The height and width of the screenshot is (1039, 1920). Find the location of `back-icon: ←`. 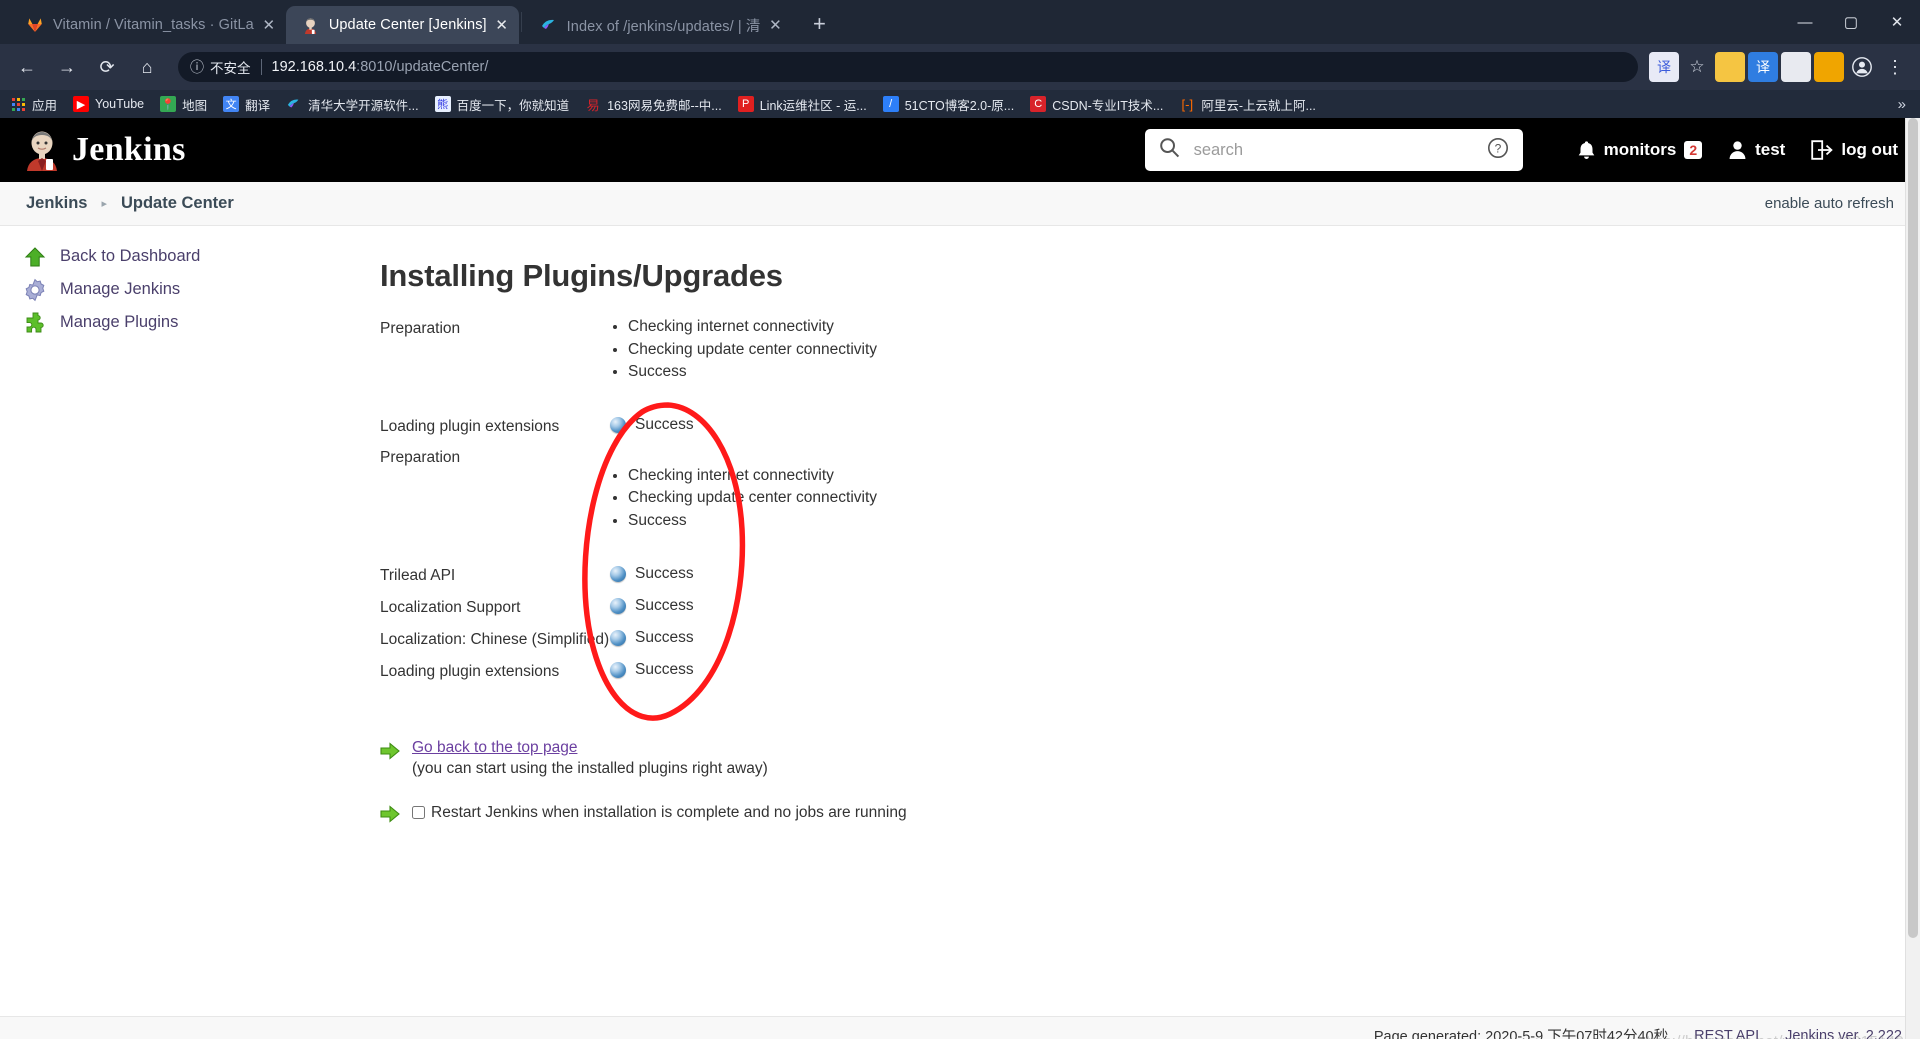

back-icon: ← is located at coordinates (27, 67).